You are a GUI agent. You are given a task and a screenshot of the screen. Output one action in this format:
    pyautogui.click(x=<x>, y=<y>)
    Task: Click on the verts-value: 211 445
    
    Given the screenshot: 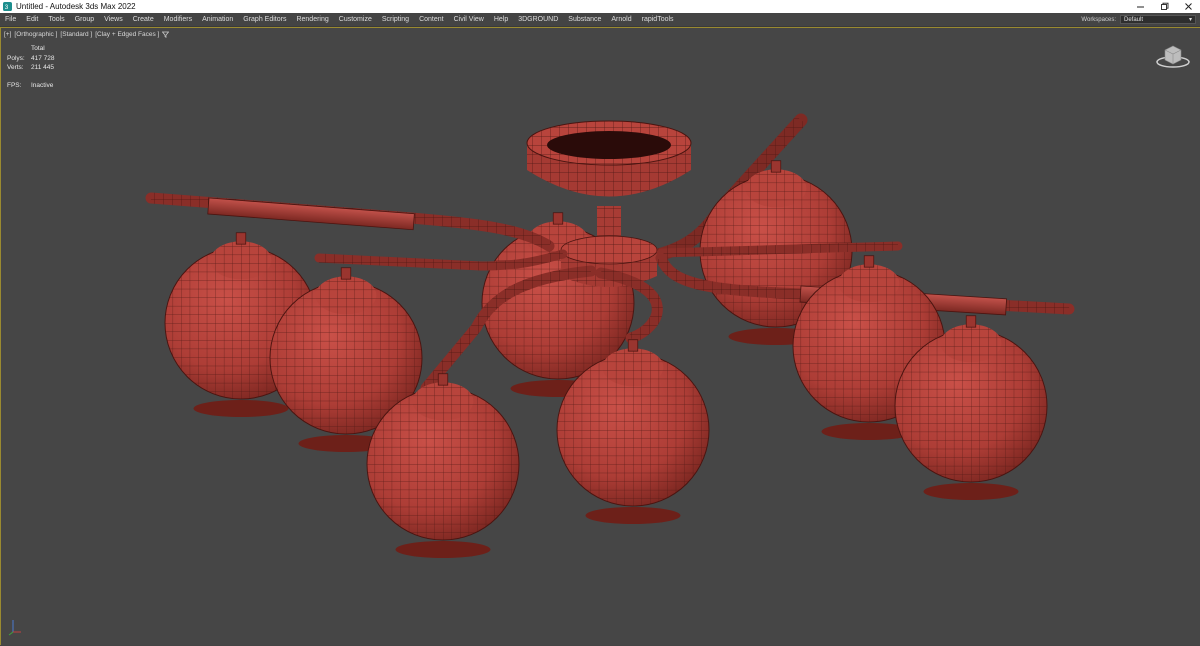 What is the action you would take?
    pyautogui.click(x=43, y=68)
    